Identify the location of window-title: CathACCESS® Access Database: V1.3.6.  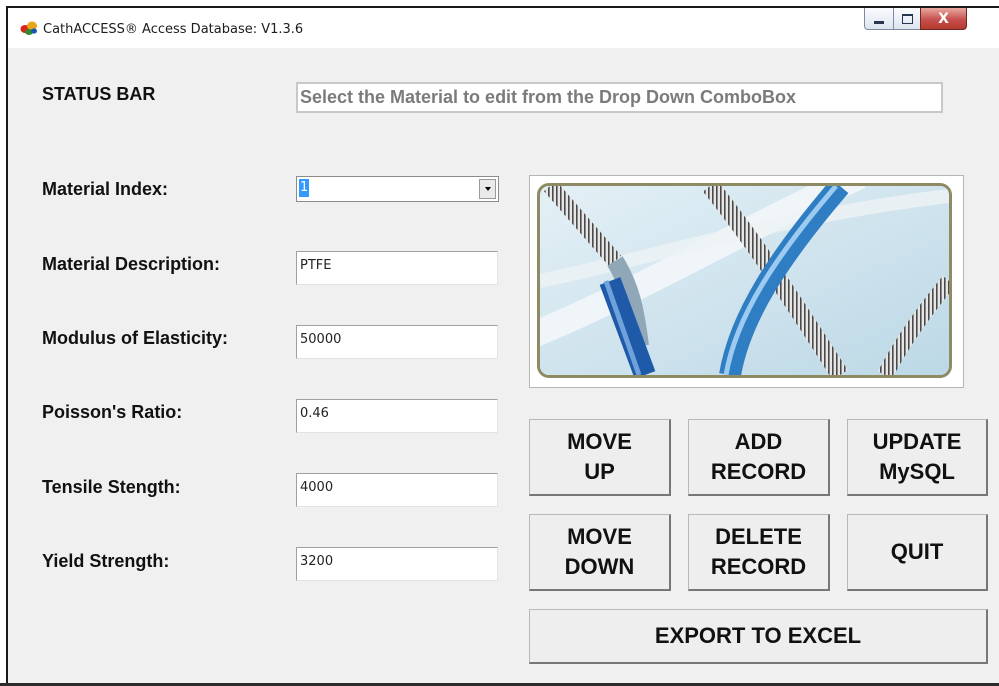
(173, 29).